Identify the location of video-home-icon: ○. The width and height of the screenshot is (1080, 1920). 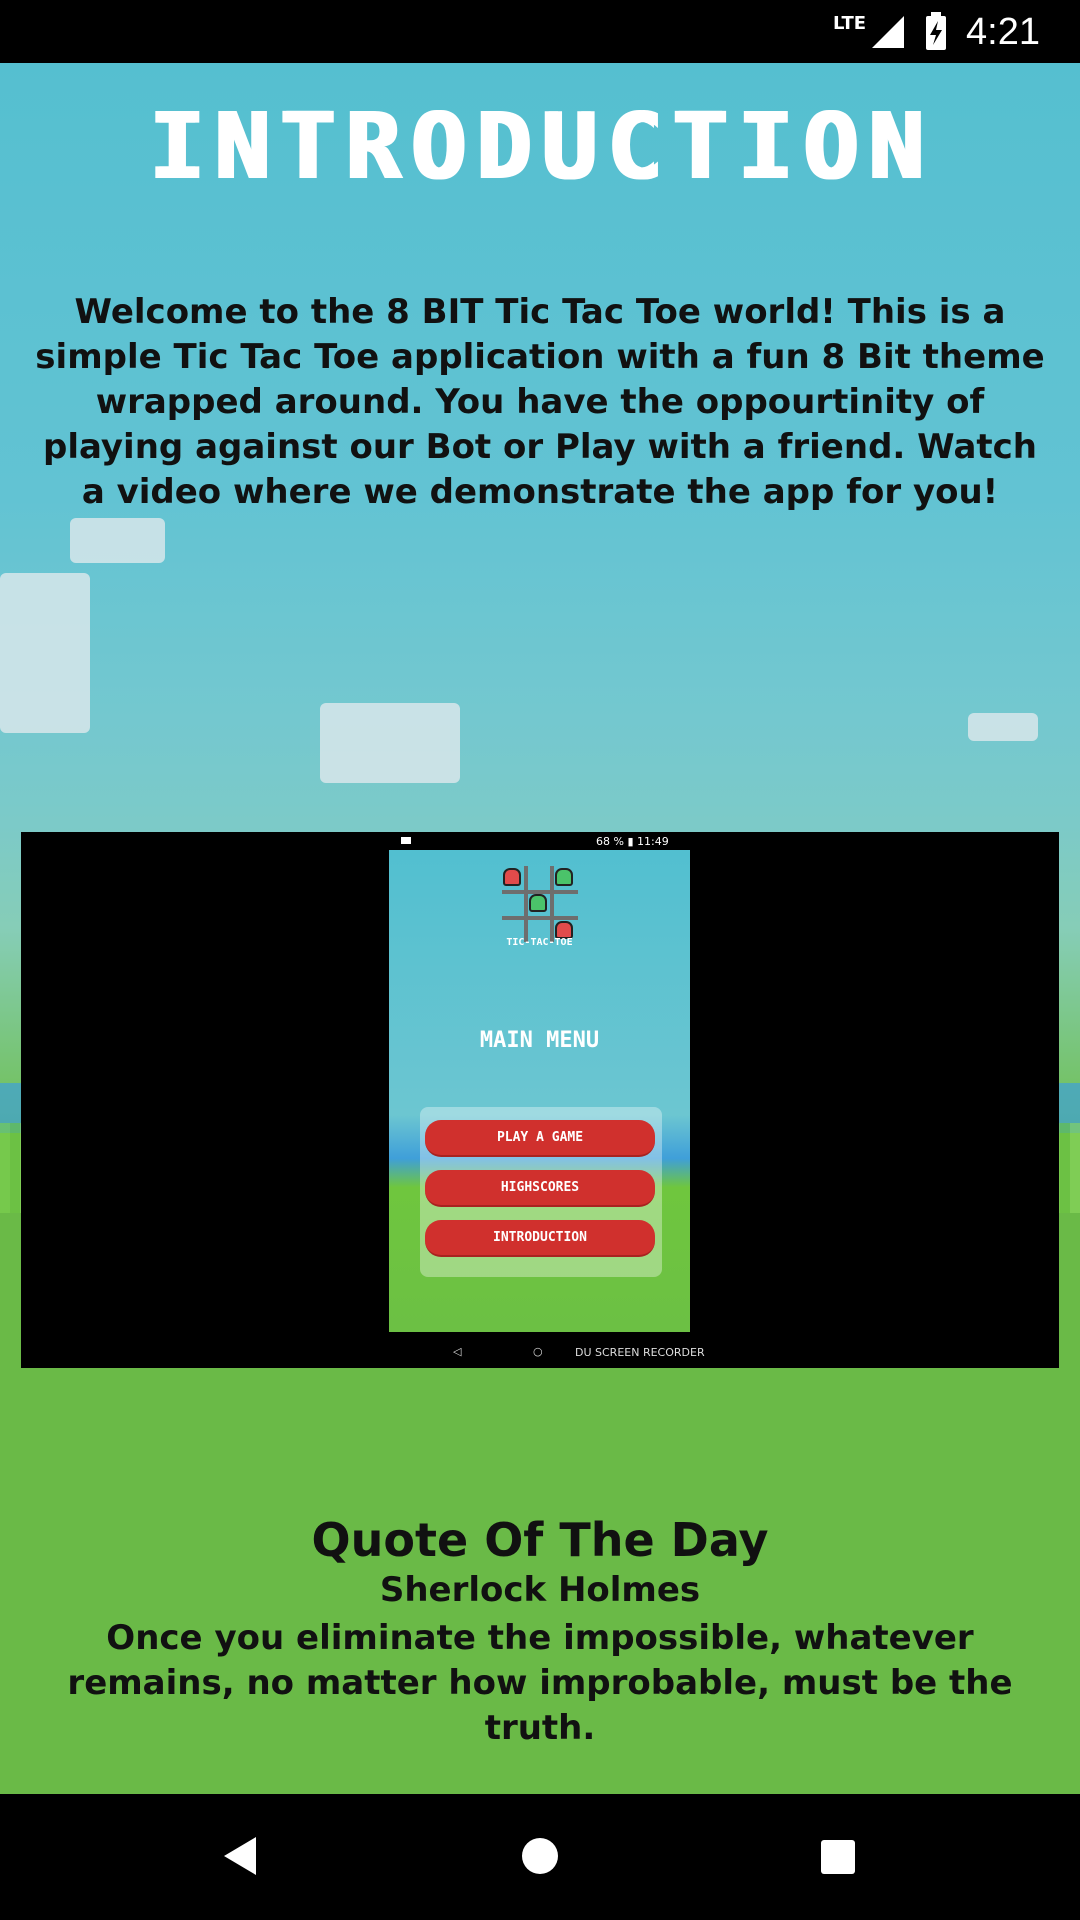
(538, 1351).